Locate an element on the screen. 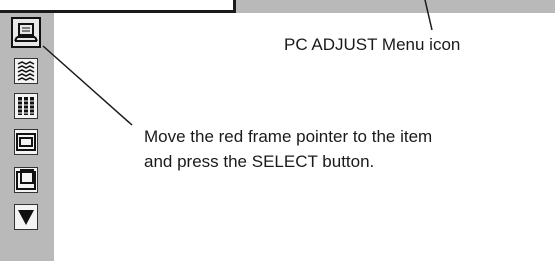  menu-bar-selected-area is located at coordinates (118, 6).